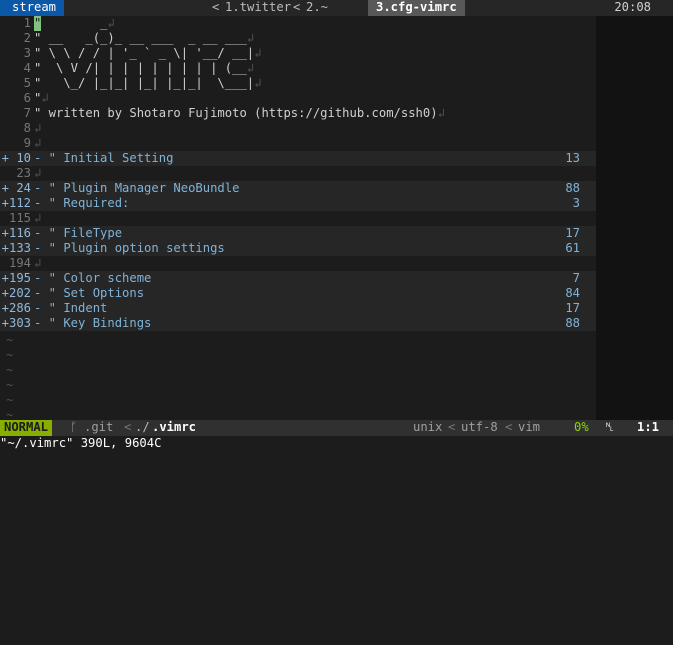 This screenshot has height=645, width=673. What do you see at coordinates (576, 203) in the screenshot?
I see `fold-line-count: 3` at bounding box center [576, 203].